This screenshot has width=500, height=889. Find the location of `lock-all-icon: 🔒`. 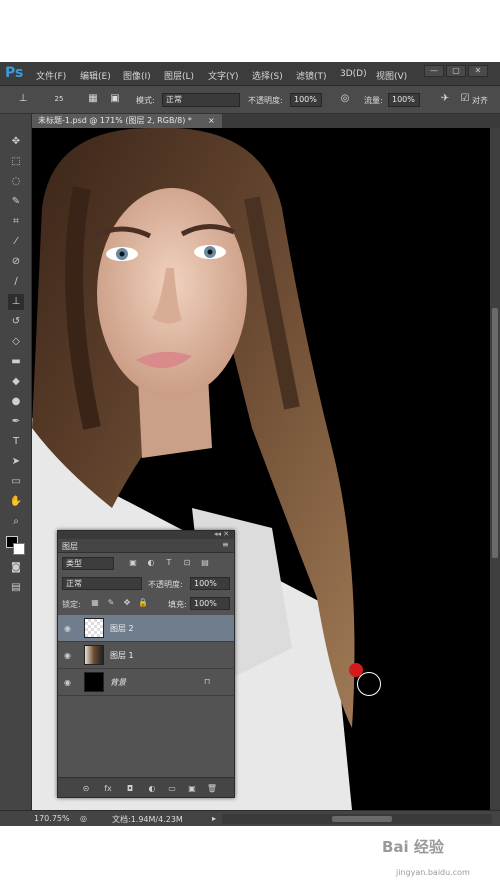

lock-all-icon: 🔒 is located at coordinates (143, 603).